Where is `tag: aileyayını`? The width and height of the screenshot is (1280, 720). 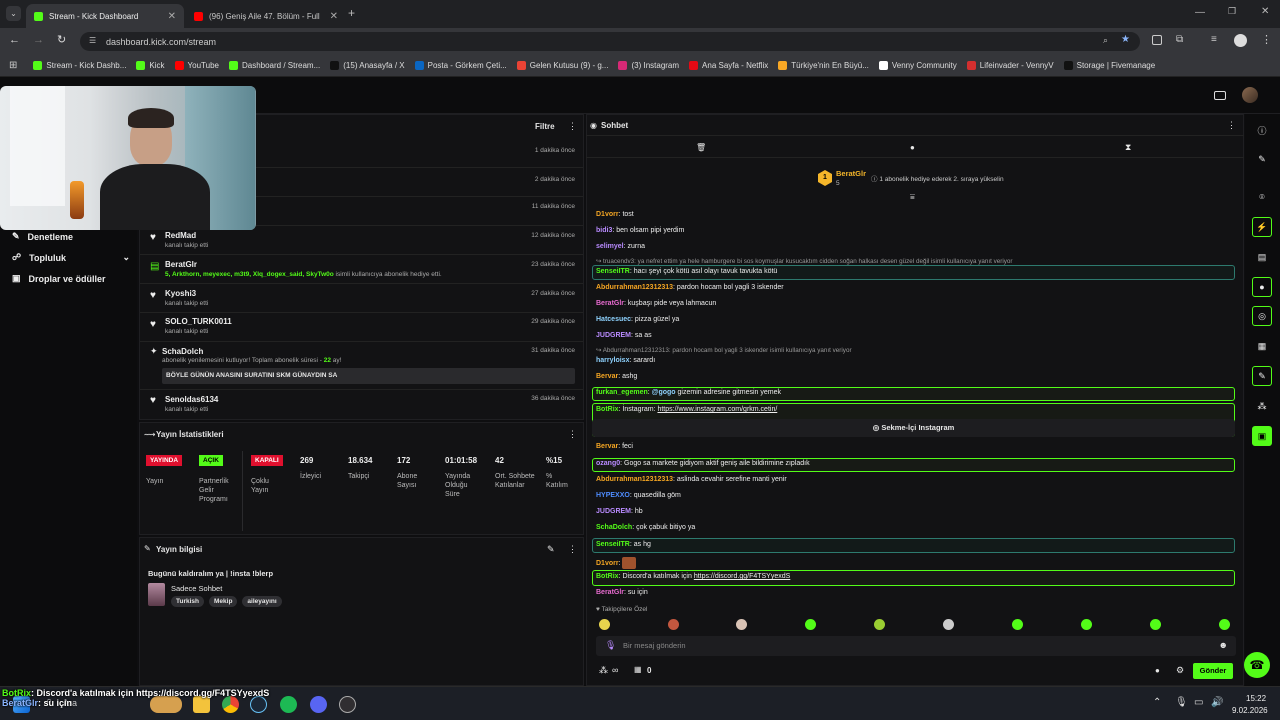
tag: aileyayını is located at coordinates (262, 601).